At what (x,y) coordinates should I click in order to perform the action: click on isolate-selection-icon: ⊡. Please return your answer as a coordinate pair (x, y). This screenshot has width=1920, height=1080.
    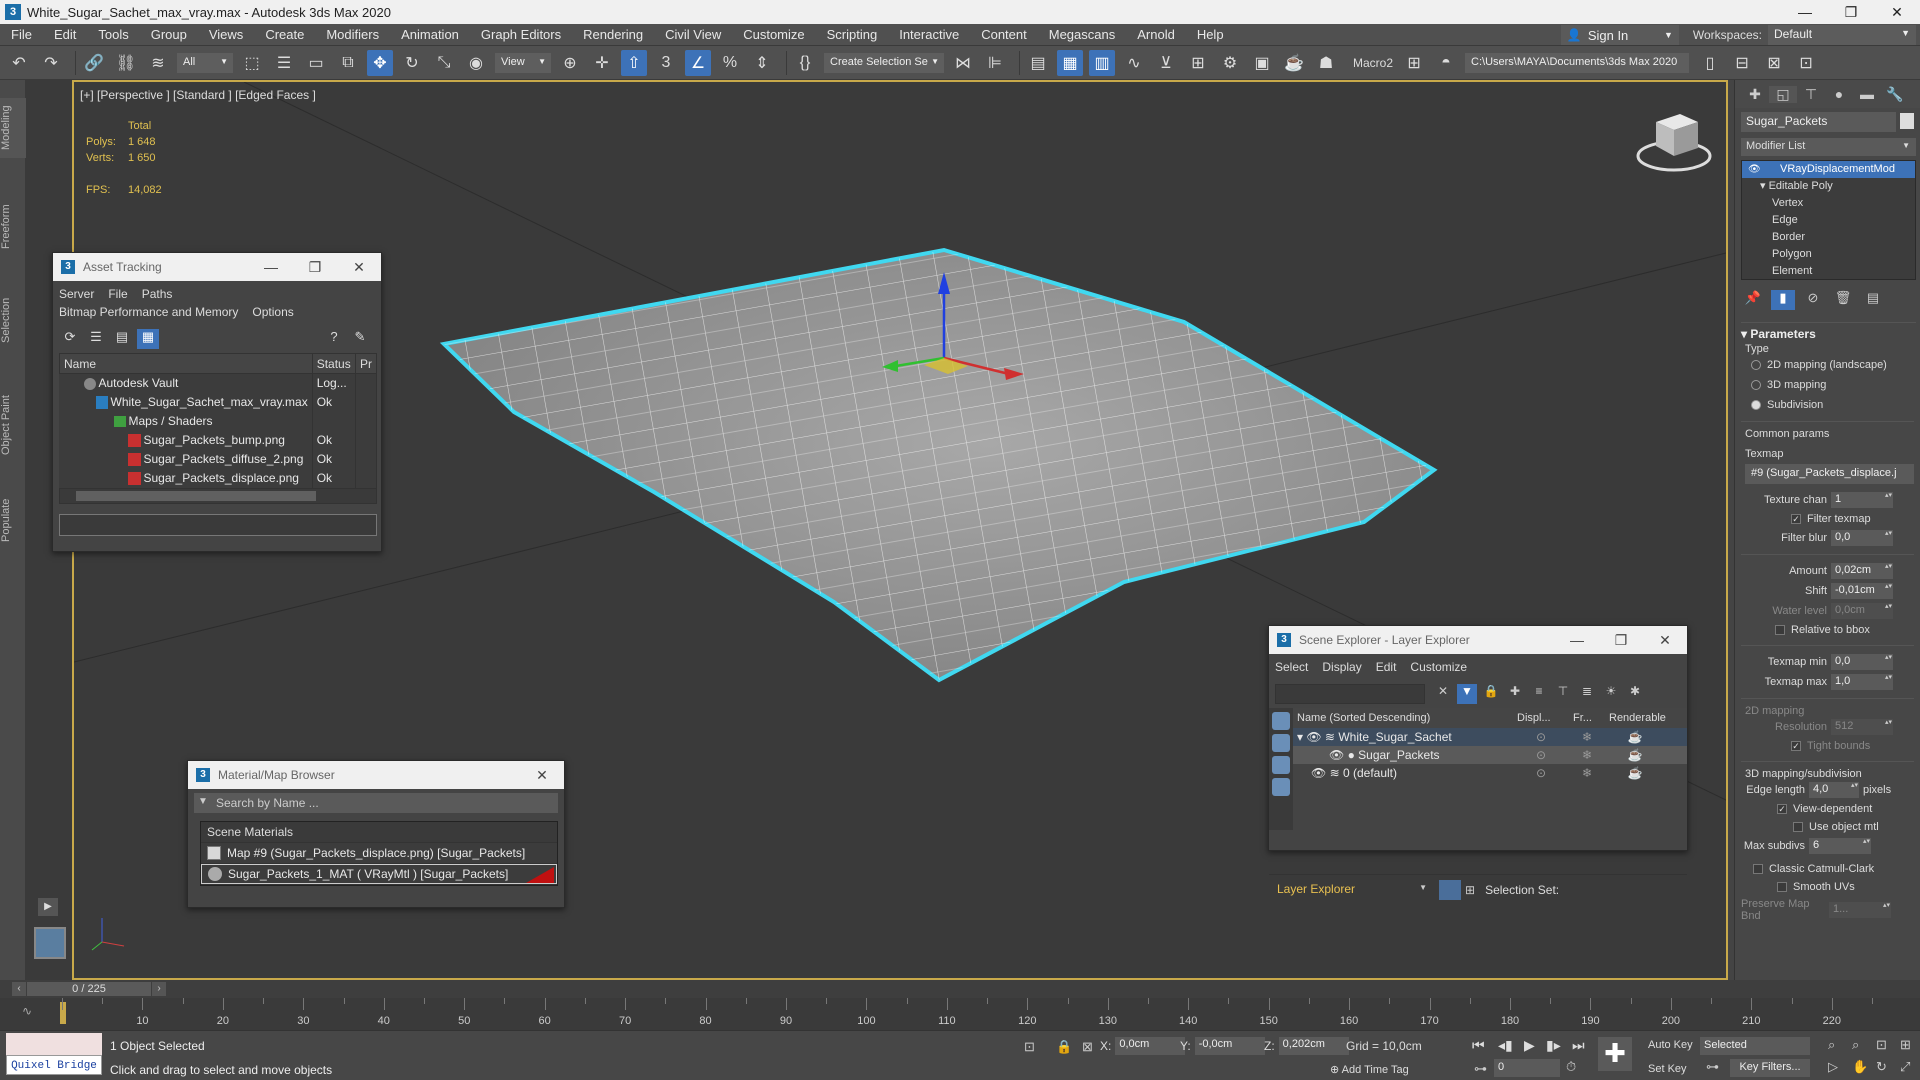
    Looking at the image, I should click on (1029, 1047).